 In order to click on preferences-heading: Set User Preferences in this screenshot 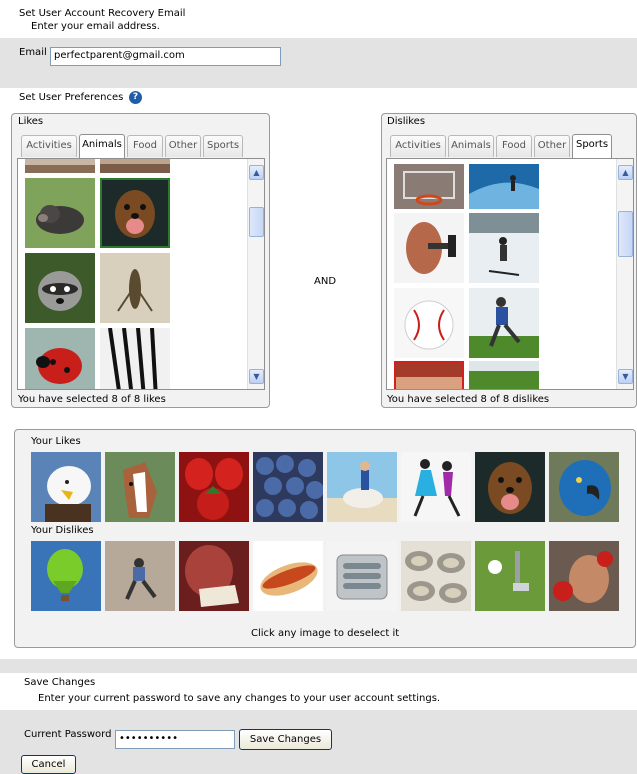, I will do `click(71, 97)`.